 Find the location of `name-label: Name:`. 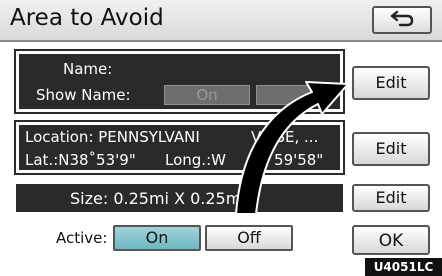

name-label: Name: is located at coordinates (88, 69).